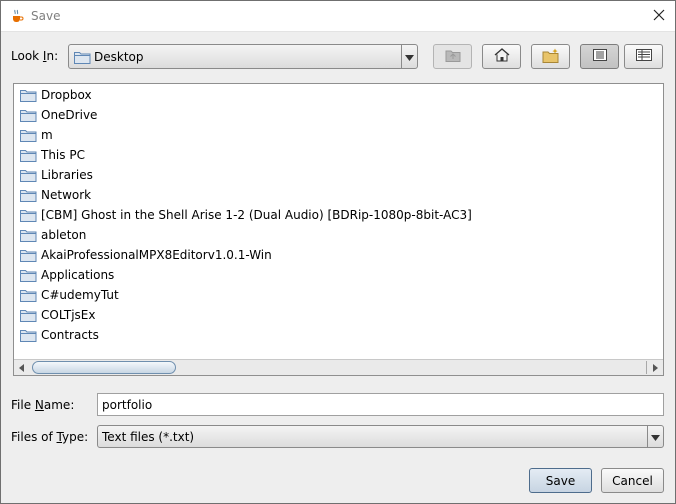 This screenshot has width=676, height=504. I want to click on cancel-button: Cancel, so click(632, 480).